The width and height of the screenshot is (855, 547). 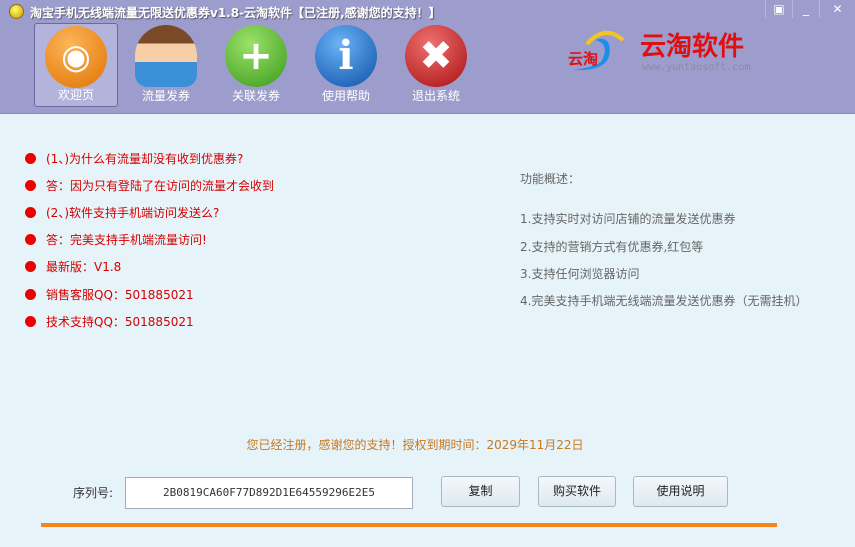 I want to click on user-icon, so click(x=166, y=56).